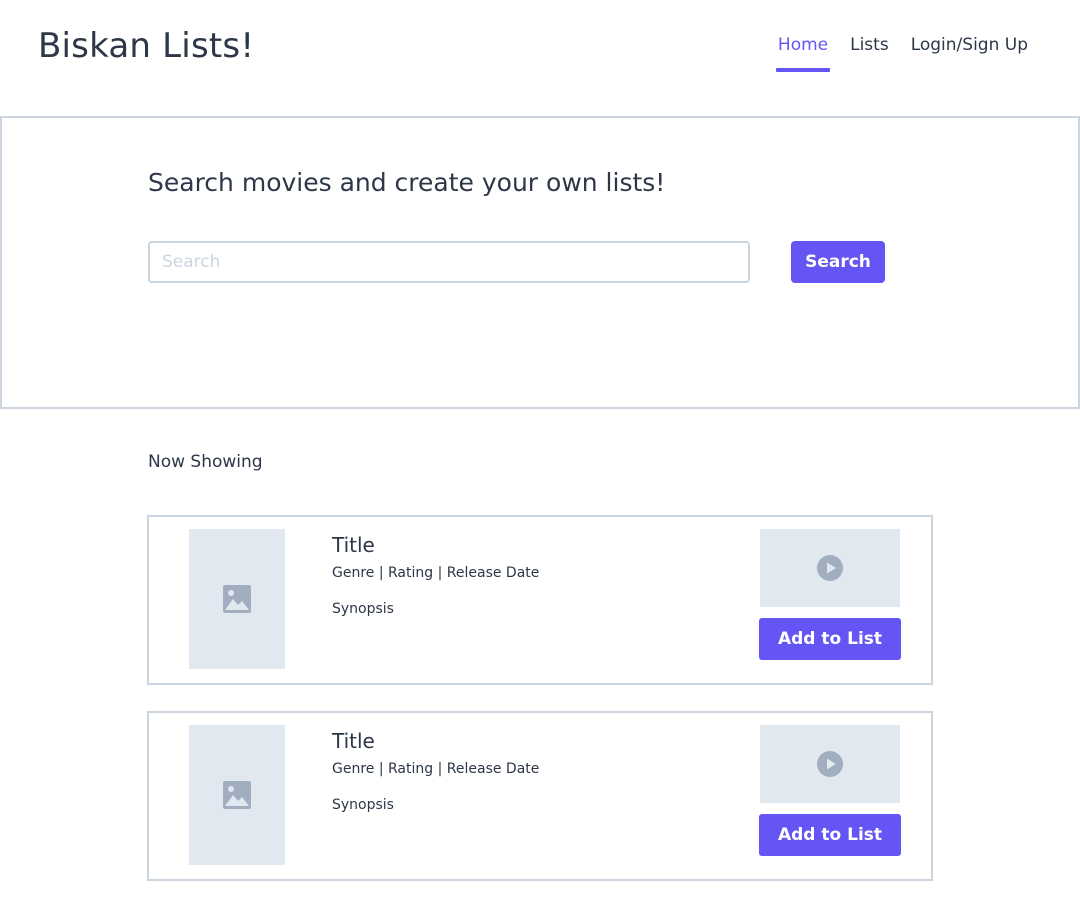  Describe the element at coordinates (803, 36) in the screenshot. I see `nav-item-home: Home` at that location.